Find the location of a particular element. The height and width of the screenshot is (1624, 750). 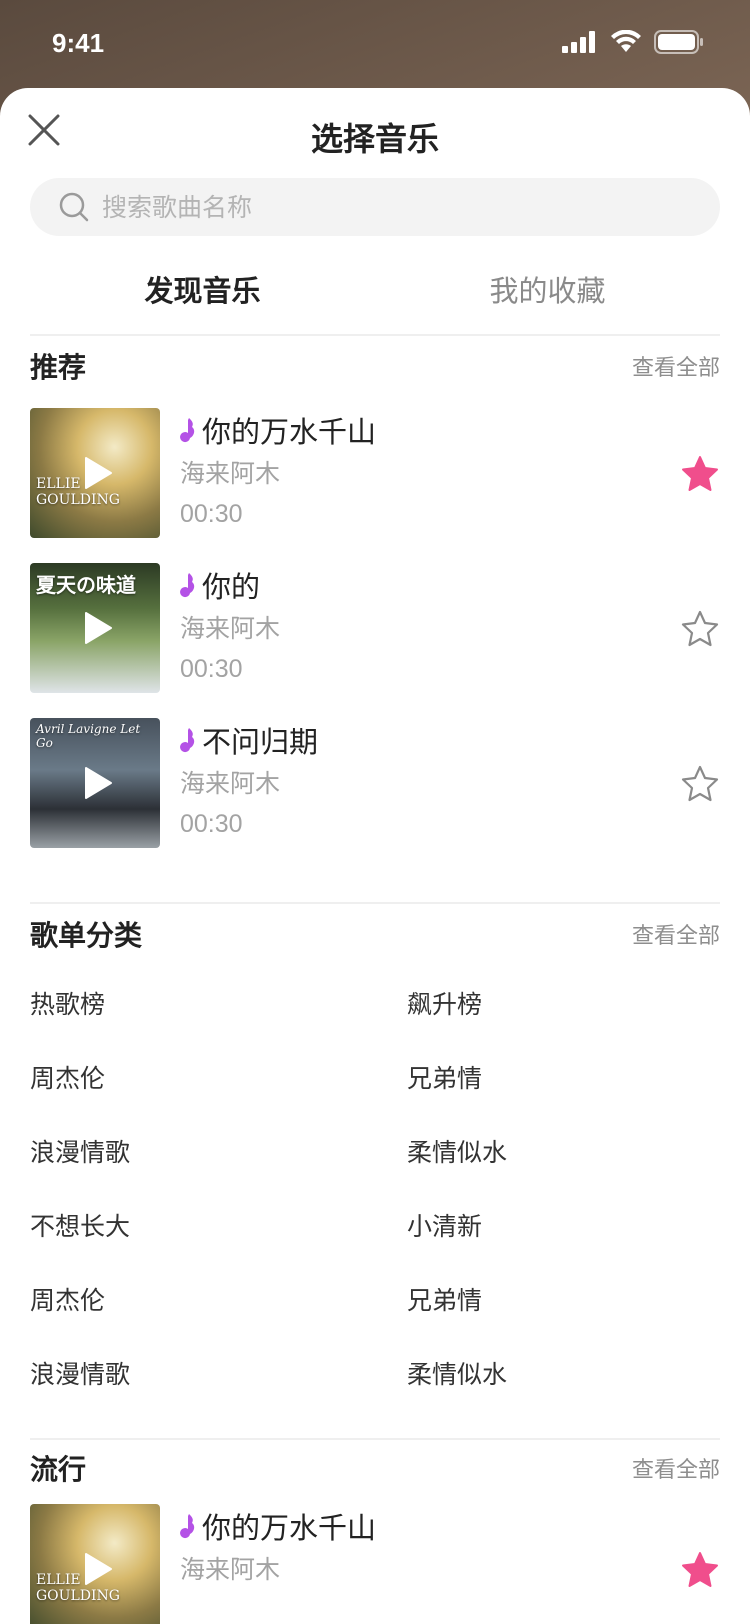

sheet-header: 选择音乐 is located at coordinates (375, 133).